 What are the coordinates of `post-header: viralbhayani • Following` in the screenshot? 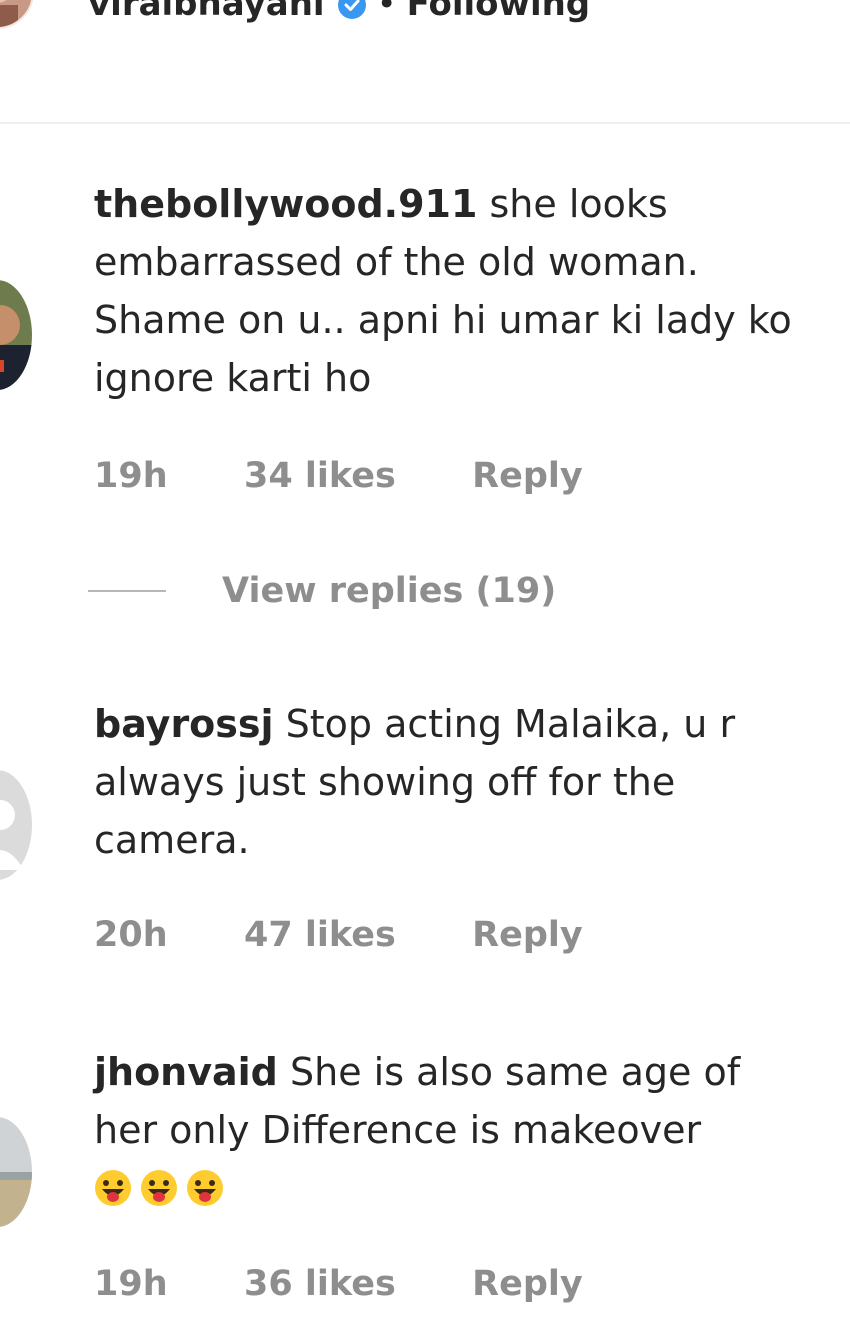 It's located at (425, 62).